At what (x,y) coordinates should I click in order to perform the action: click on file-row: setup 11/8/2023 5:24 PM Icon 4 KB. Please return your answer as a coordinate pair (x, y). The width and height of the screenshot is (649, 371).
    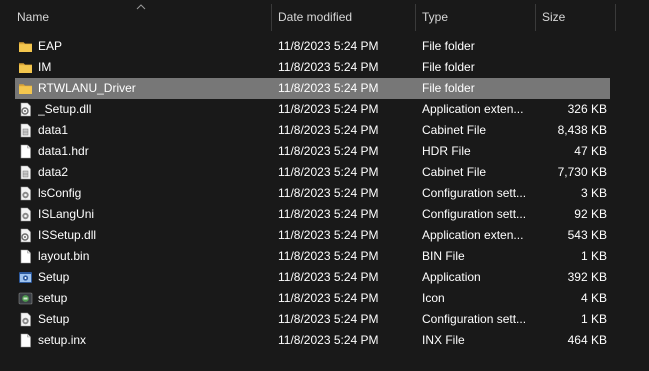
    Looking at the image, I should click on (324, 298).